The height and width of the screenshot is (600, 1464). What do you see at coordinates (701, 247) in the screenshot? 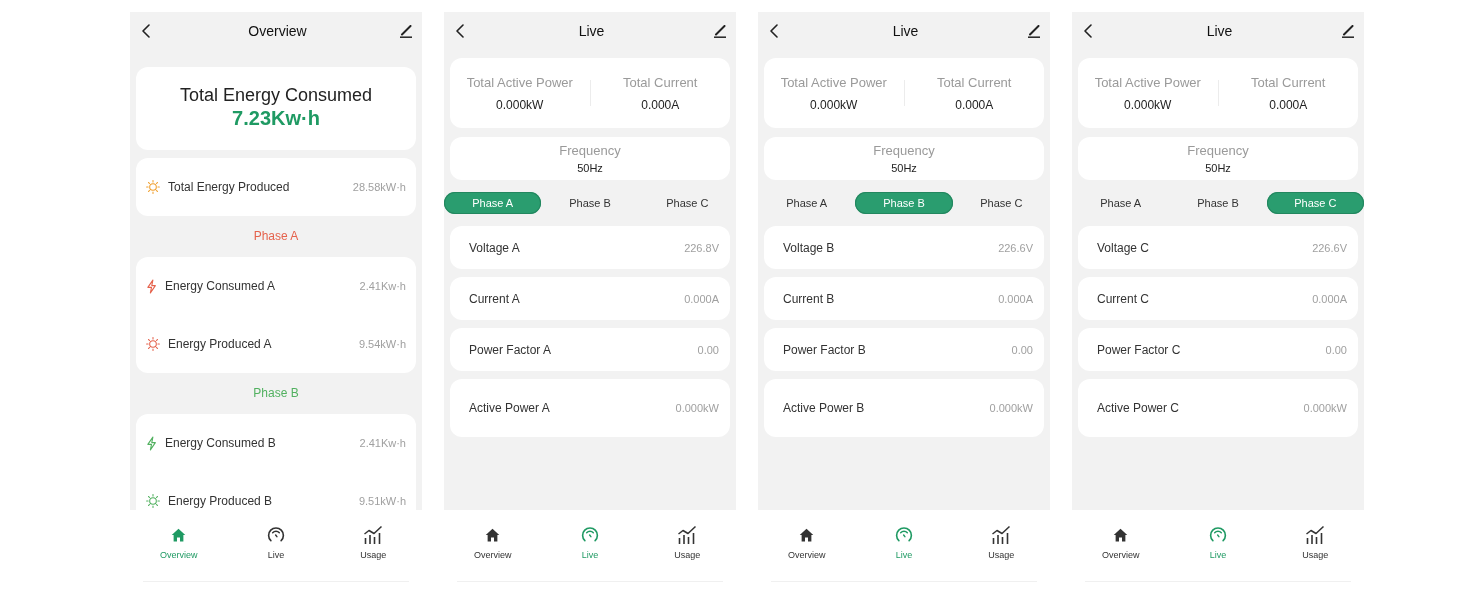
I see `reading-value: 226.8V` at bounding box center [701, 247].